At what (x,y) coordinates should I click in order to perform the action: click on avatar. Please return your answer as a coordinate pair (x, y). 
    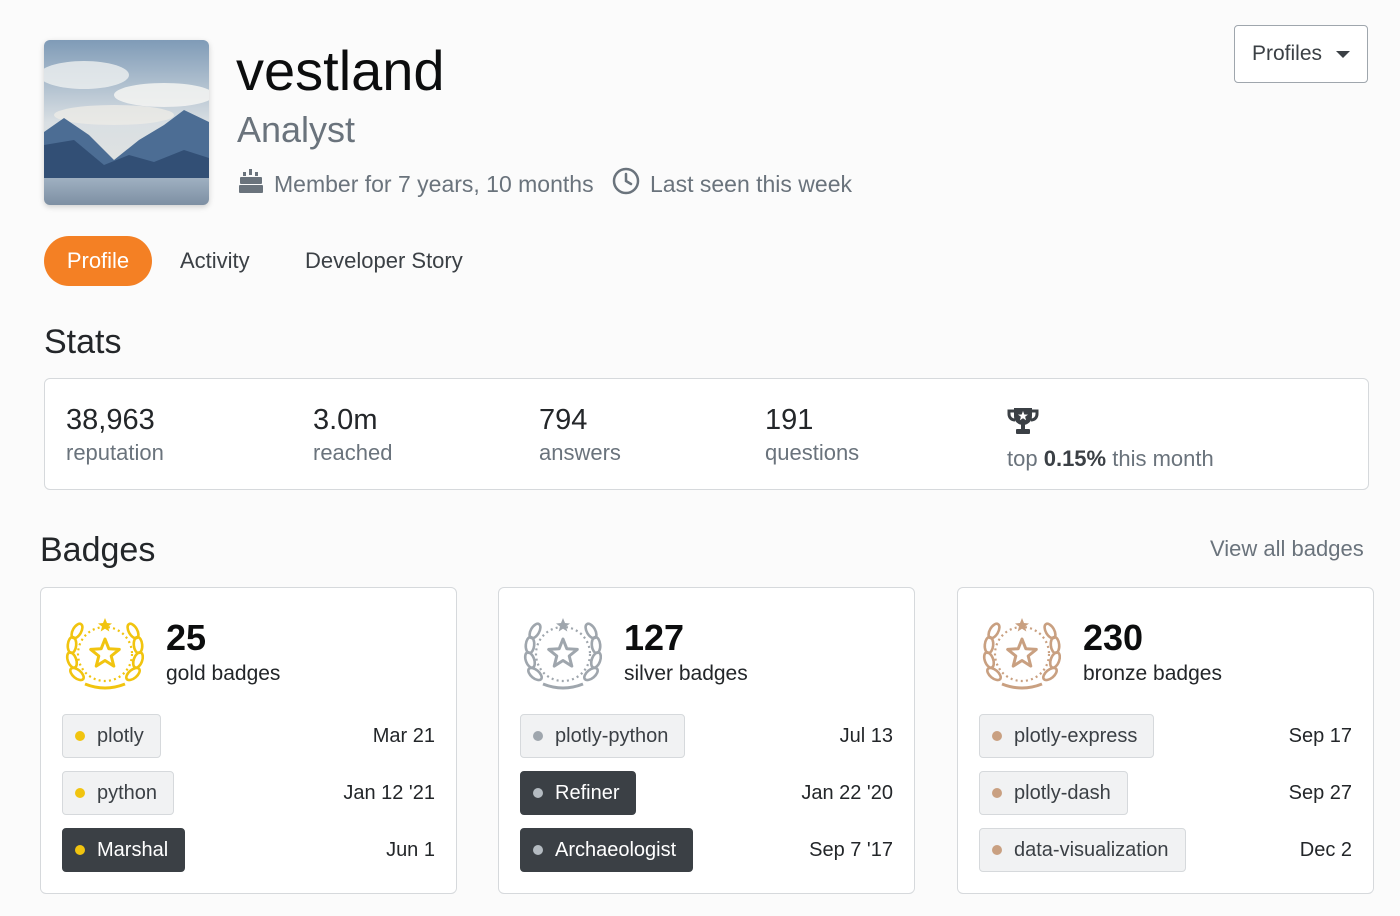
    Looking at the image, I should click on (126, 122).